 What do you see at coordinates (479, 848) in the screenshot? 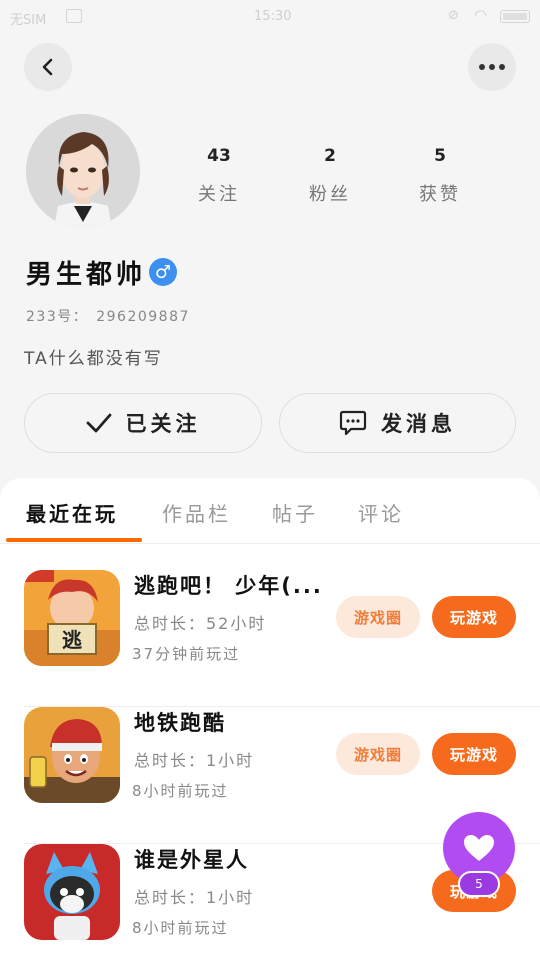
I see `heart-icon` at bounding box center [479, 848].